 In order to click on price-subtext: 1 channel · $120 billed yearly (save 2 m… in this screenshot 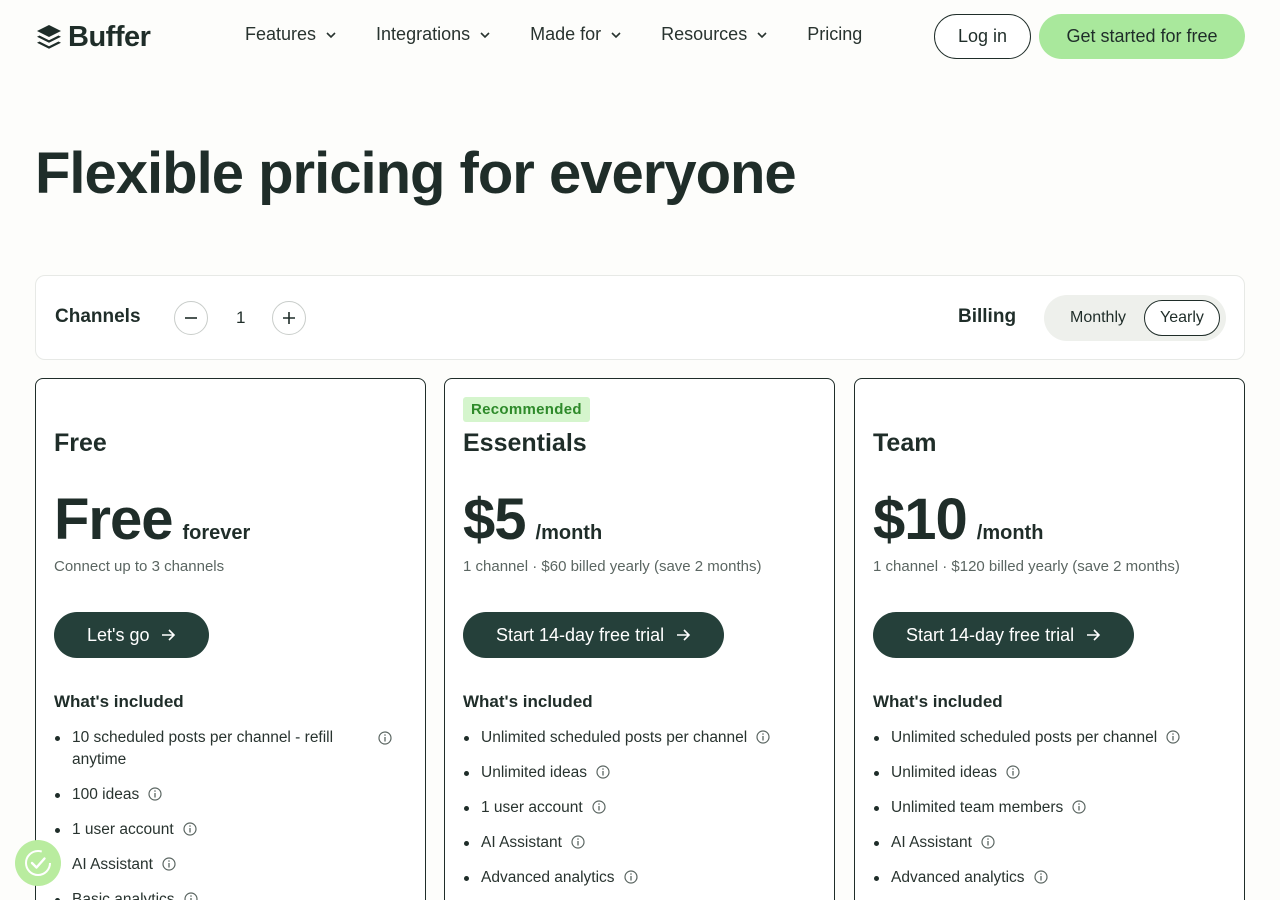, I will do `click(1026, 566)`.